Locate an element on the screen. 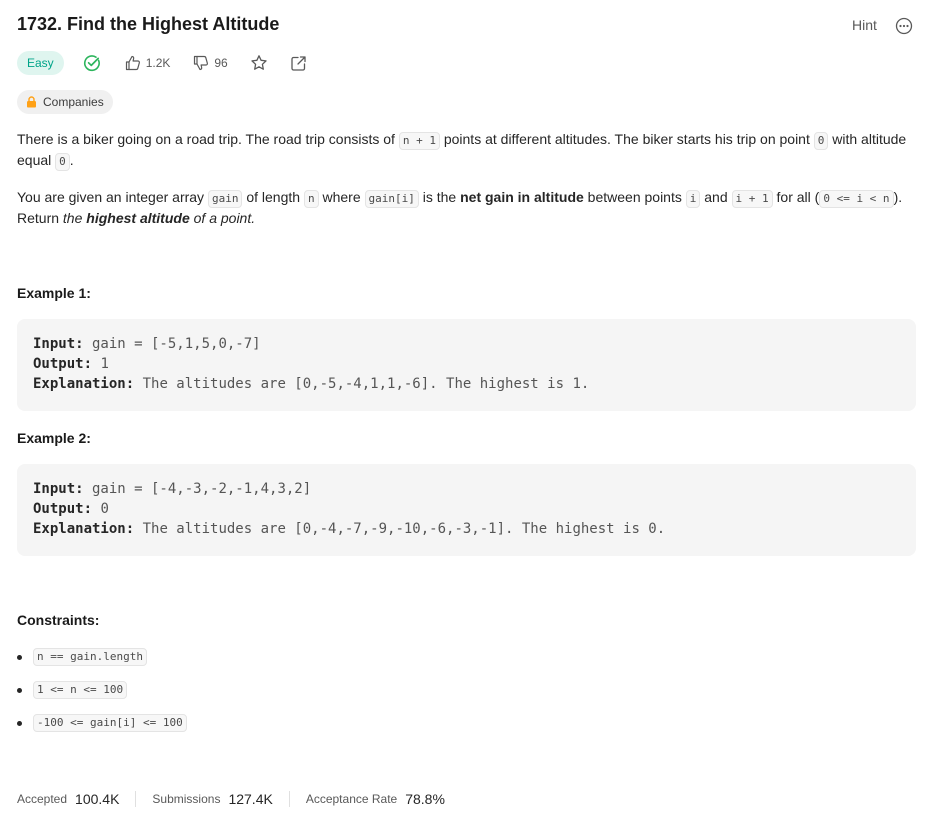 Image resolution: width=926 pixels, height=818 pixels. text-segment: . is located at coordinates (71, 160).